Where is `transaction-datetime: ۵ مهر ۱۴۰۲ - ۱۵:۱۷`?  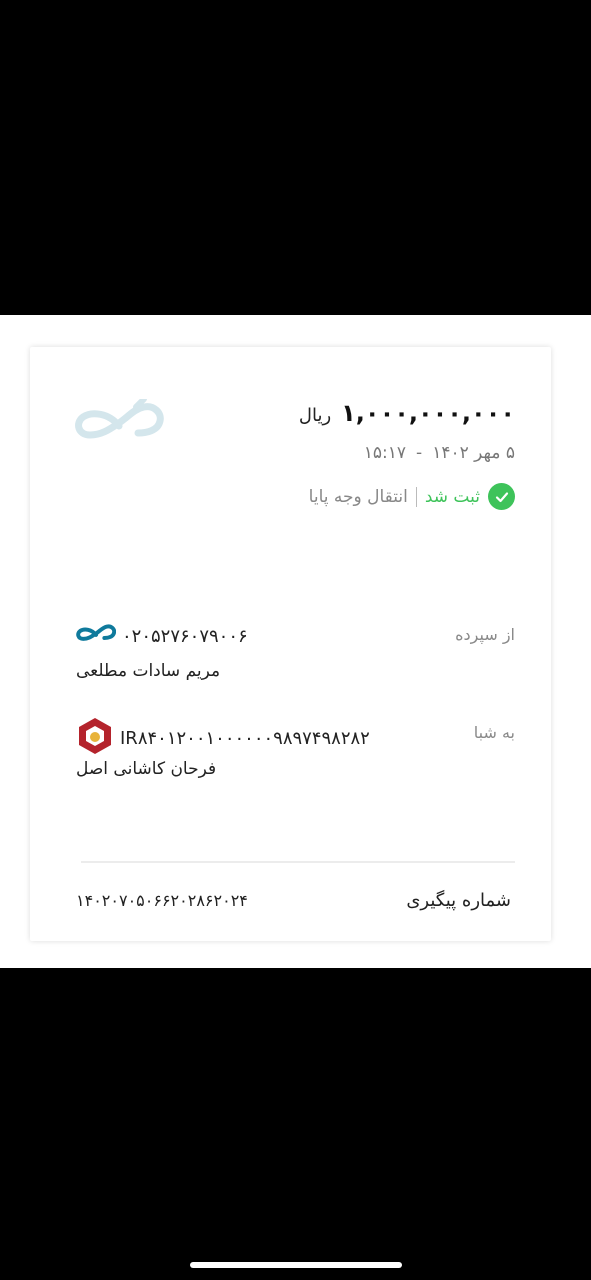
transaction-datetime: ۵ مهر ۱۴۰۲ - ۱۵:۱۷ is located at coordinates (439, 453).